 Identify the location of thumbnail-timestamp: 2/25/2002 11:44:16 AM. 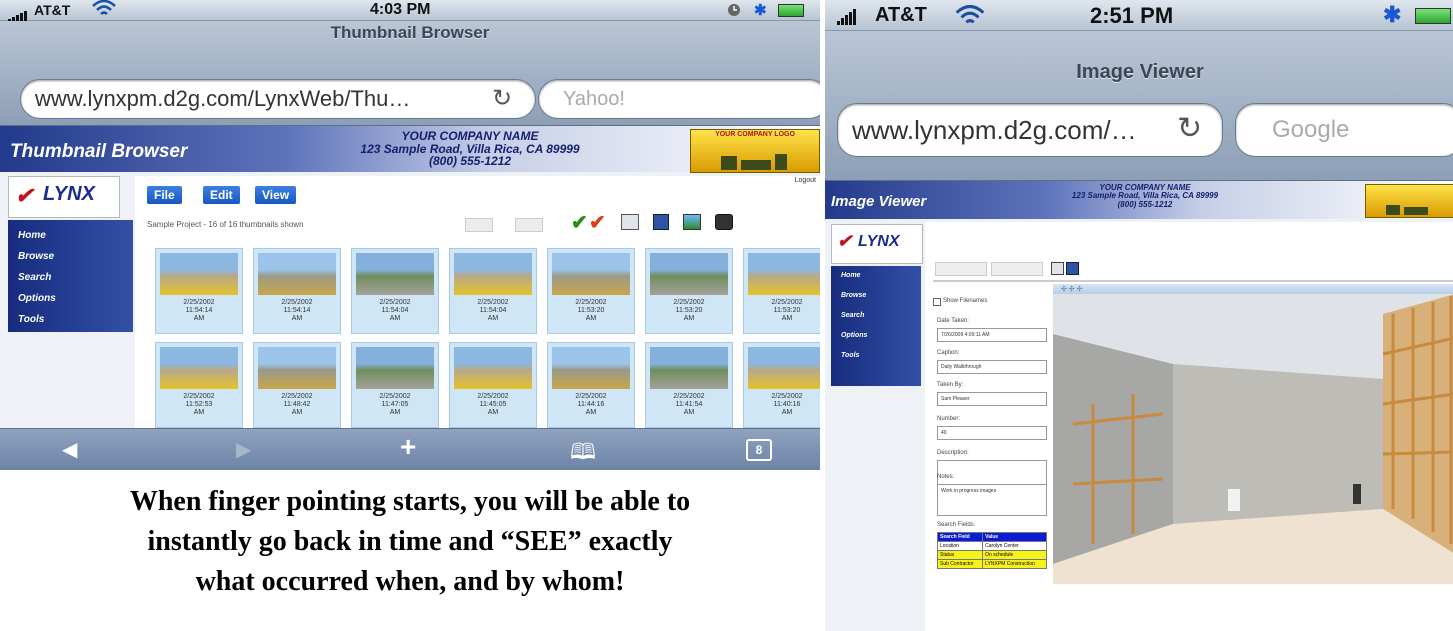
(591, 404).